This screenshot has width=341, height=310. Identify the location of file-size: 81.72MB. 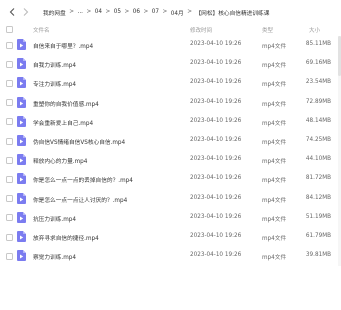
(318, 178).